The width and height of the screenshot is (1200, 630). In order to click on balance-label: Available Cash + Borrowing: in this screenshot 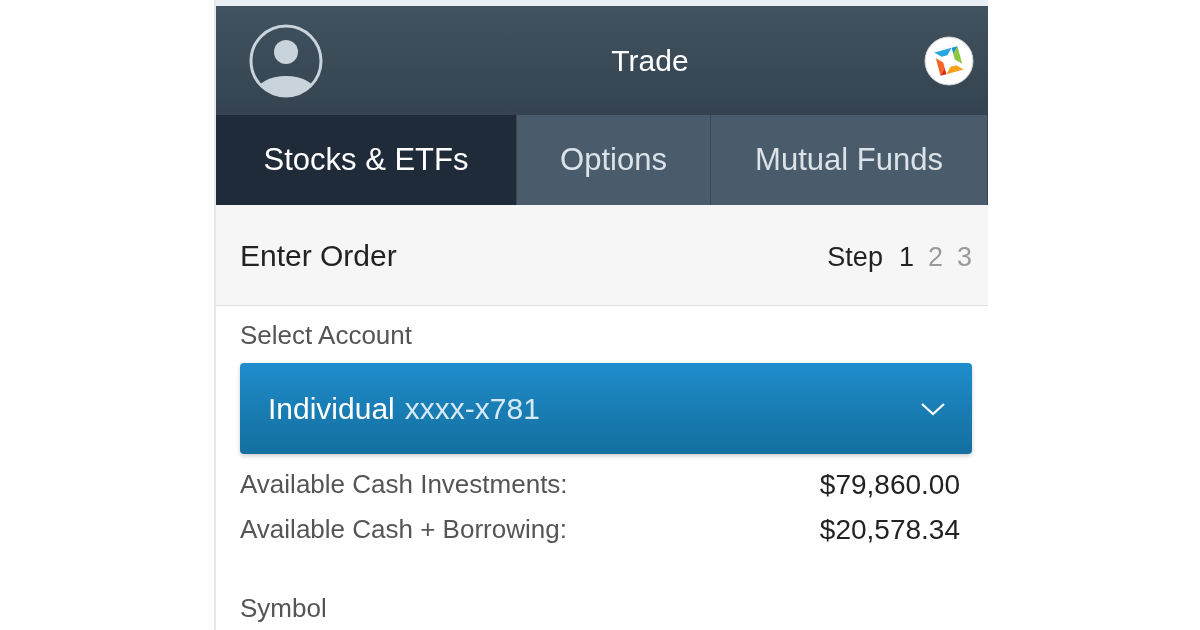, I will do `click(403, 529)`.